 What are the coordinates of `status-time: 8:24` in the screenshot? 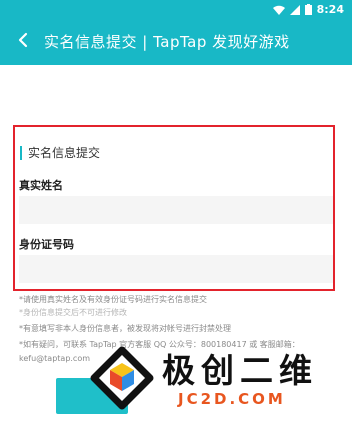 It's located at (330, 9).